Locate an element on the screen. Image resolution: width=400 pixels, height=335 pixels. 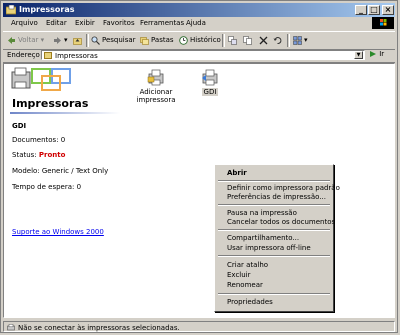
add-printer-icon is located at coordinates (155, 77).